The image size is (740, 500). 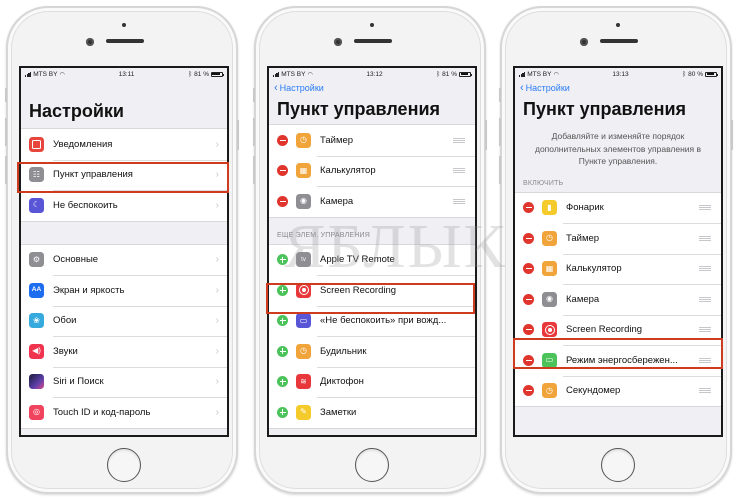 I want to click on battery-percent: 81 %, so click(x=201, y=74).